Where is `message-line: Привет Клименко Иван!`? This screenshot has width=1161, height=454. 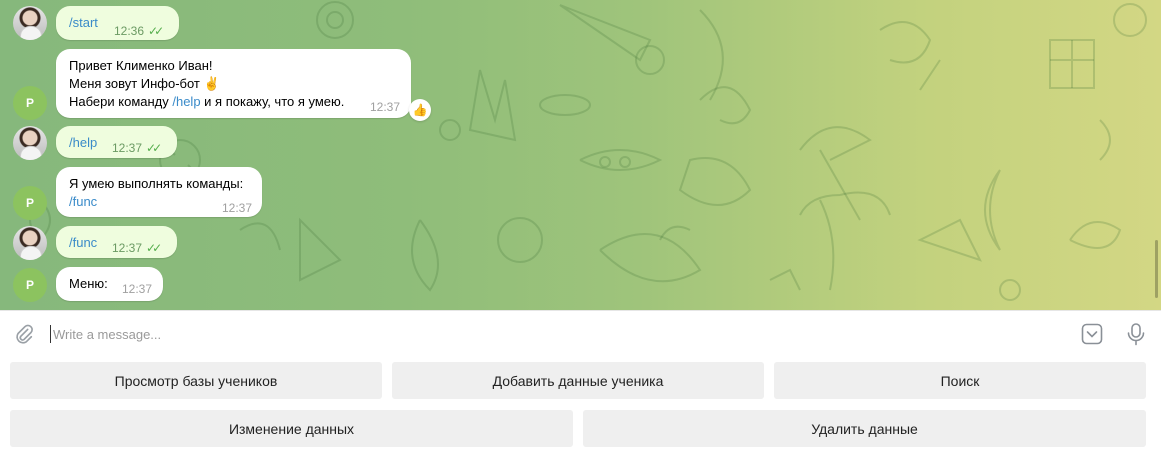
message-line: Привет Клименко Иван! is located at coordinates (141, 65).